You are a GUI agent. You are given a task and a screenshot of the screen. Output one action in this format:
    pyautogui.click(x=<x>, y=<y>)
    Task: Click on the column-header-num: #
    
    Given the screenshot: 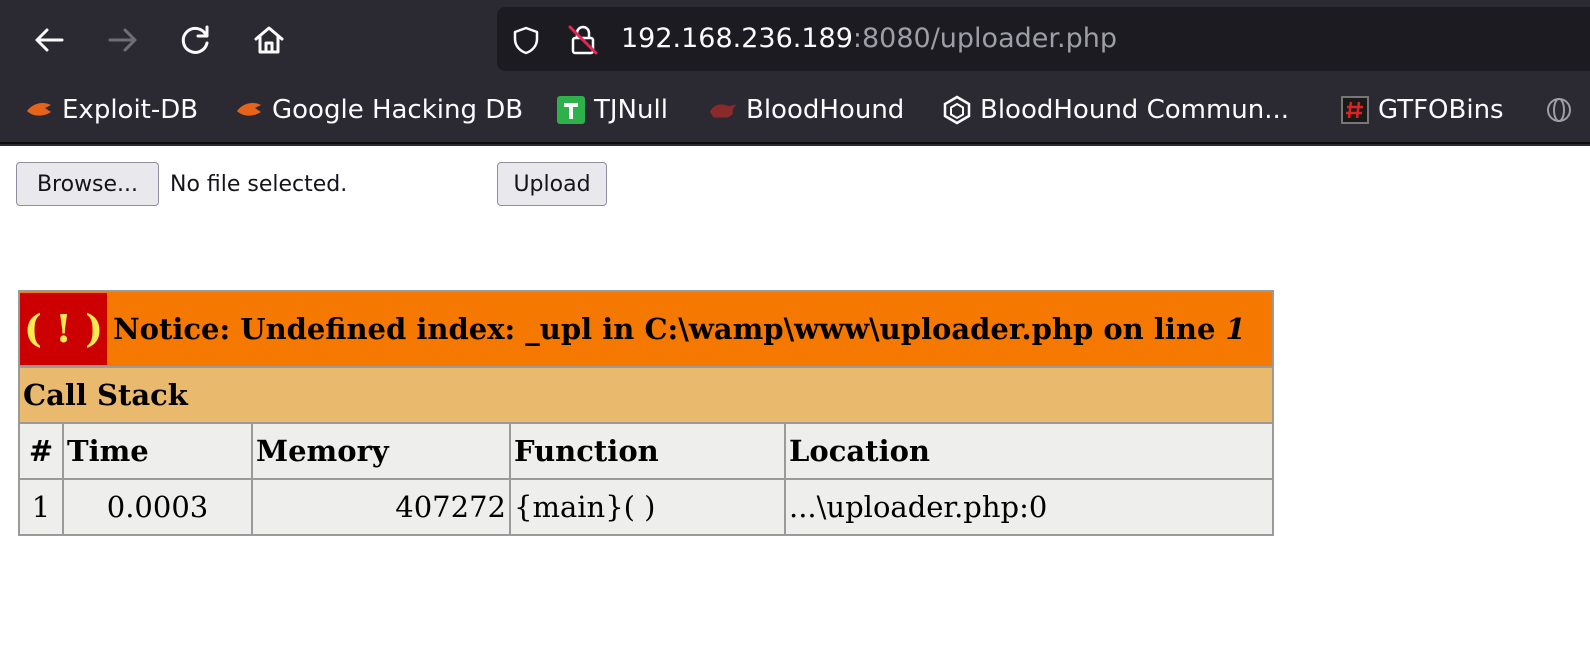 What is the action you would take?
    pyautogui.click(x=41, y=451)
    